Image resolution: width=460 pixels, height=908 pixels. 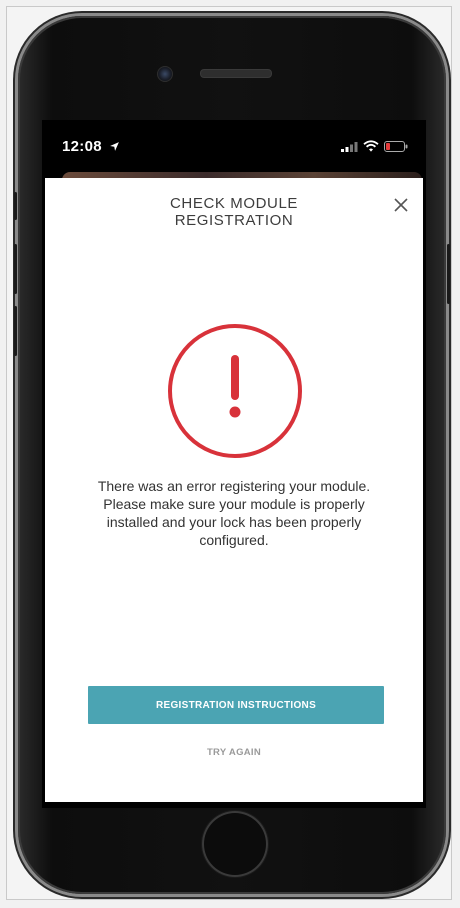 What do you see at coordinates (82, 146) in the screenshot?
I see `status-time-label: 12:08` at bounding box center [82, 146].